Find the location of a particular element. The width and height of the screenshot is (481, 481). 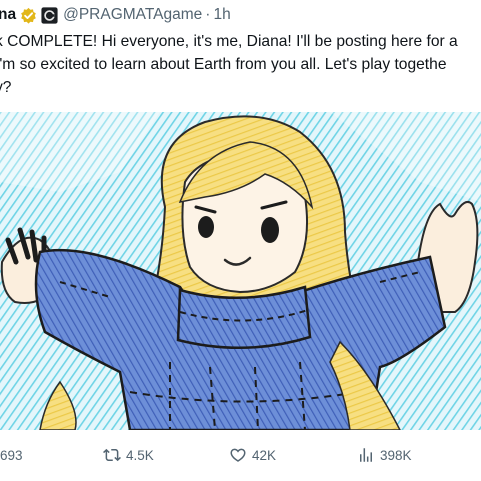

like-icon is located at coordinates (238, 455).